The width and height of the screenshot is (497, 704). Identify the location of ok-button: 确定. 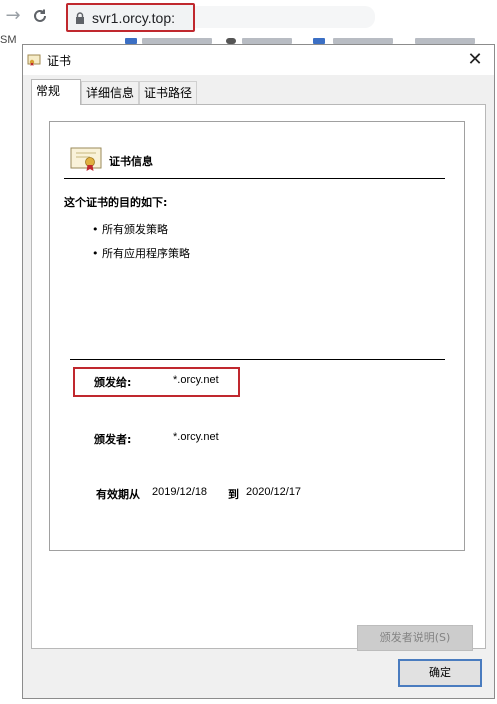
(440, 673).